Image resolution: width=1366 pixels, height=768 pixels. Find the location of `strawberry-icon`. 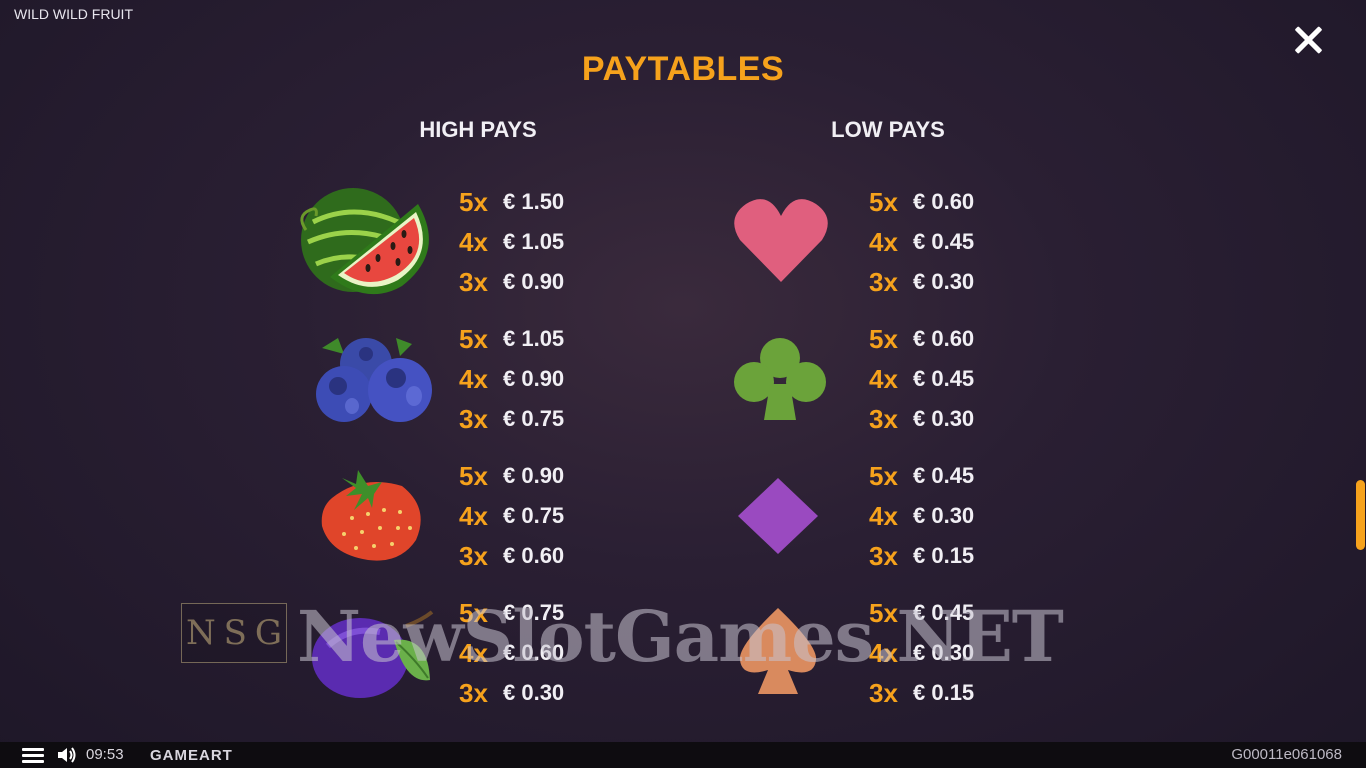

strawberry-icon is located at coordinates (371, 515).